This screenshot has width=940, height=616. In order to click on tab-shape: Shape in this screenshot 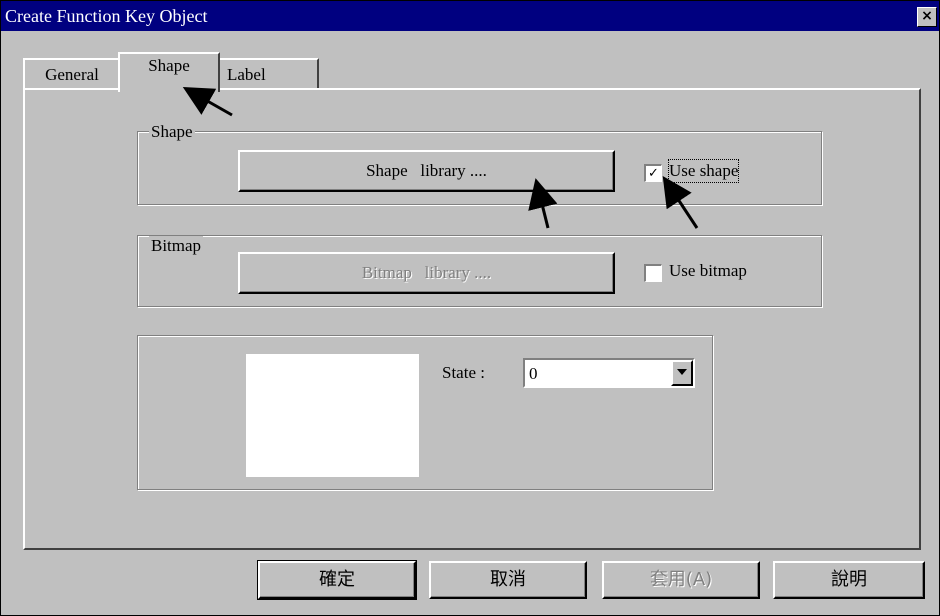, I will do `click(169, 72)`.